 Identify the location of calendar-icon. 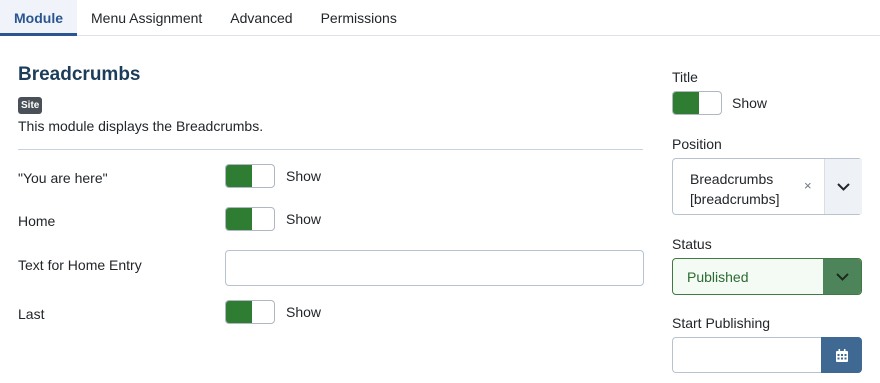
(841, 355).